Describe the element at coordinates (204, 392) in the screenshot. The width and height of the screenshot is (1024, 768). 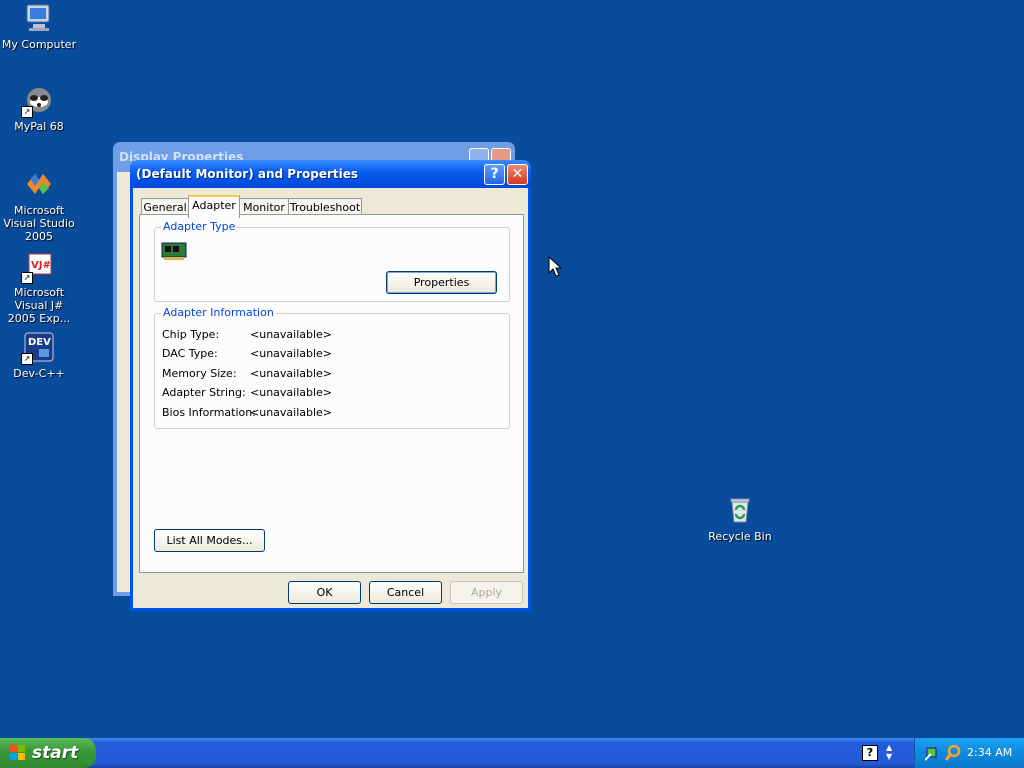
I see `adapter-string-label: Adapter String:` at that location.